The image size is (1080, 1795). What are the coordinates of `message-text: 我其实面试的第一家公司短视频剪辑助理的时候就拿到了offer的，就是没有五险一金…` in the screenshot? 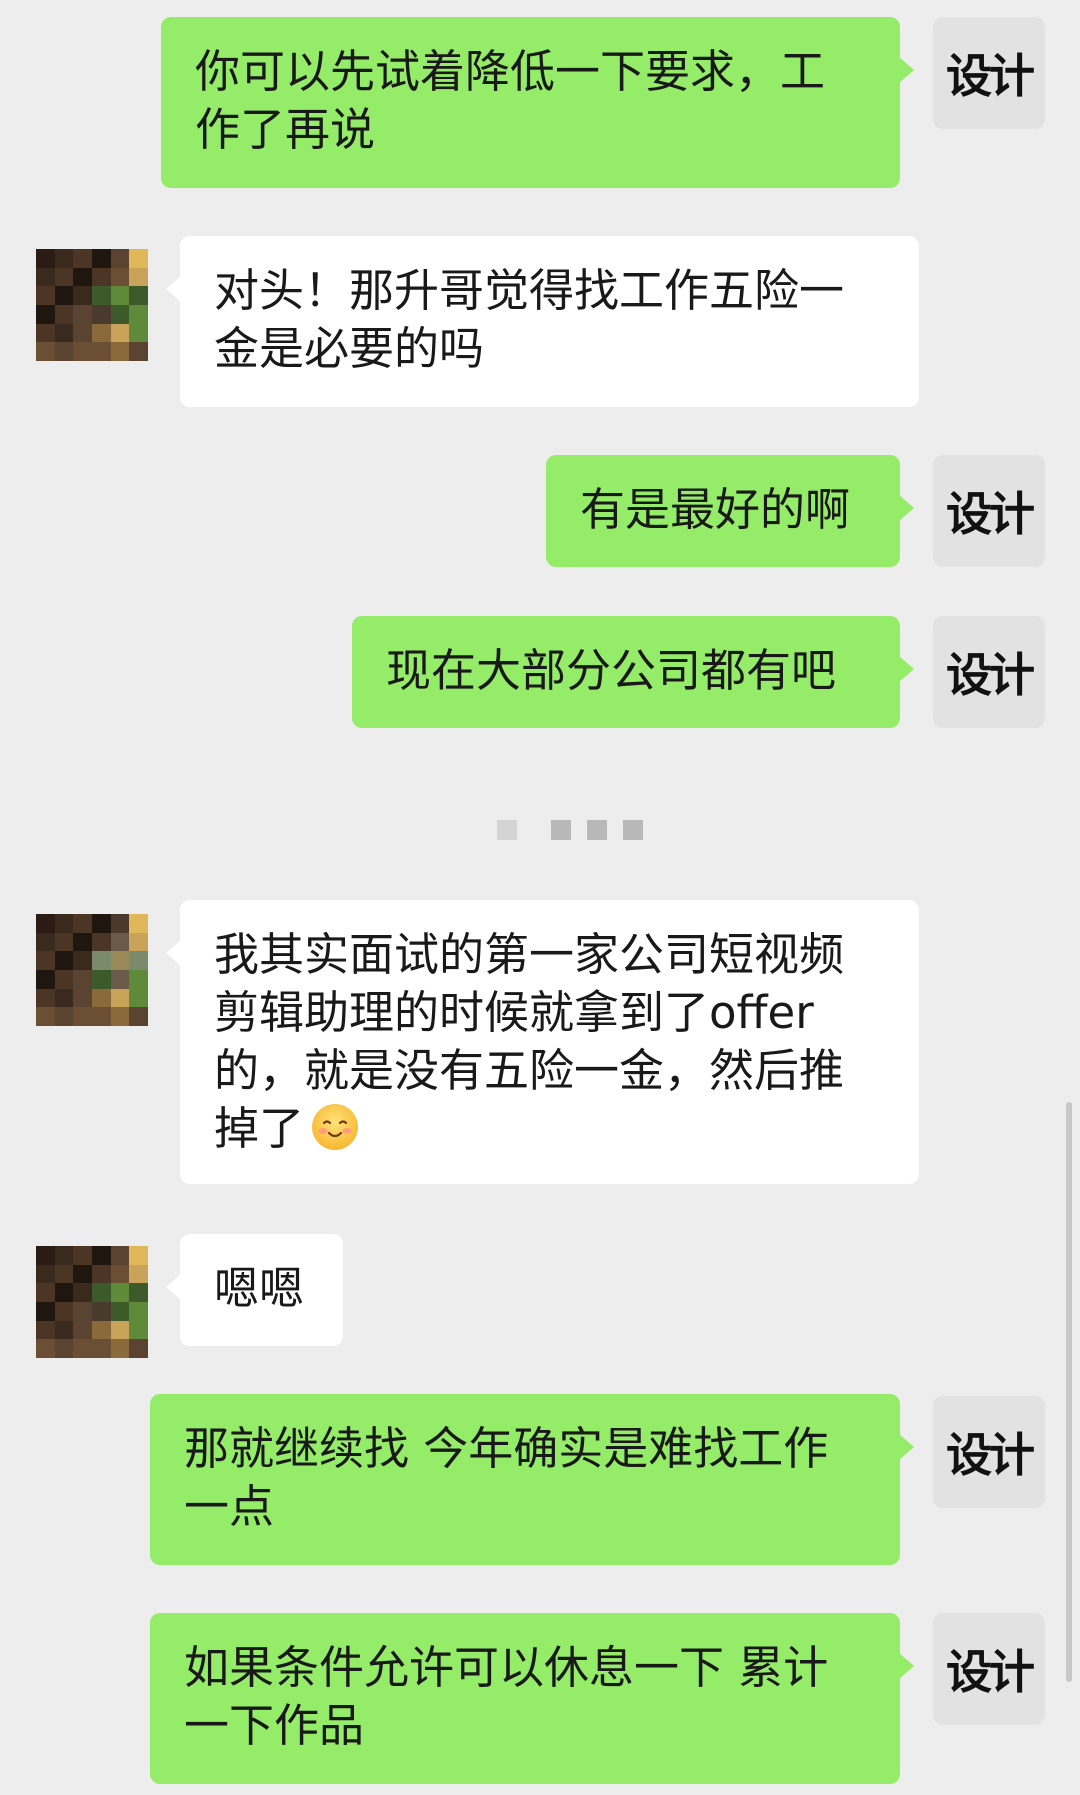 It's located at (529, 1041).